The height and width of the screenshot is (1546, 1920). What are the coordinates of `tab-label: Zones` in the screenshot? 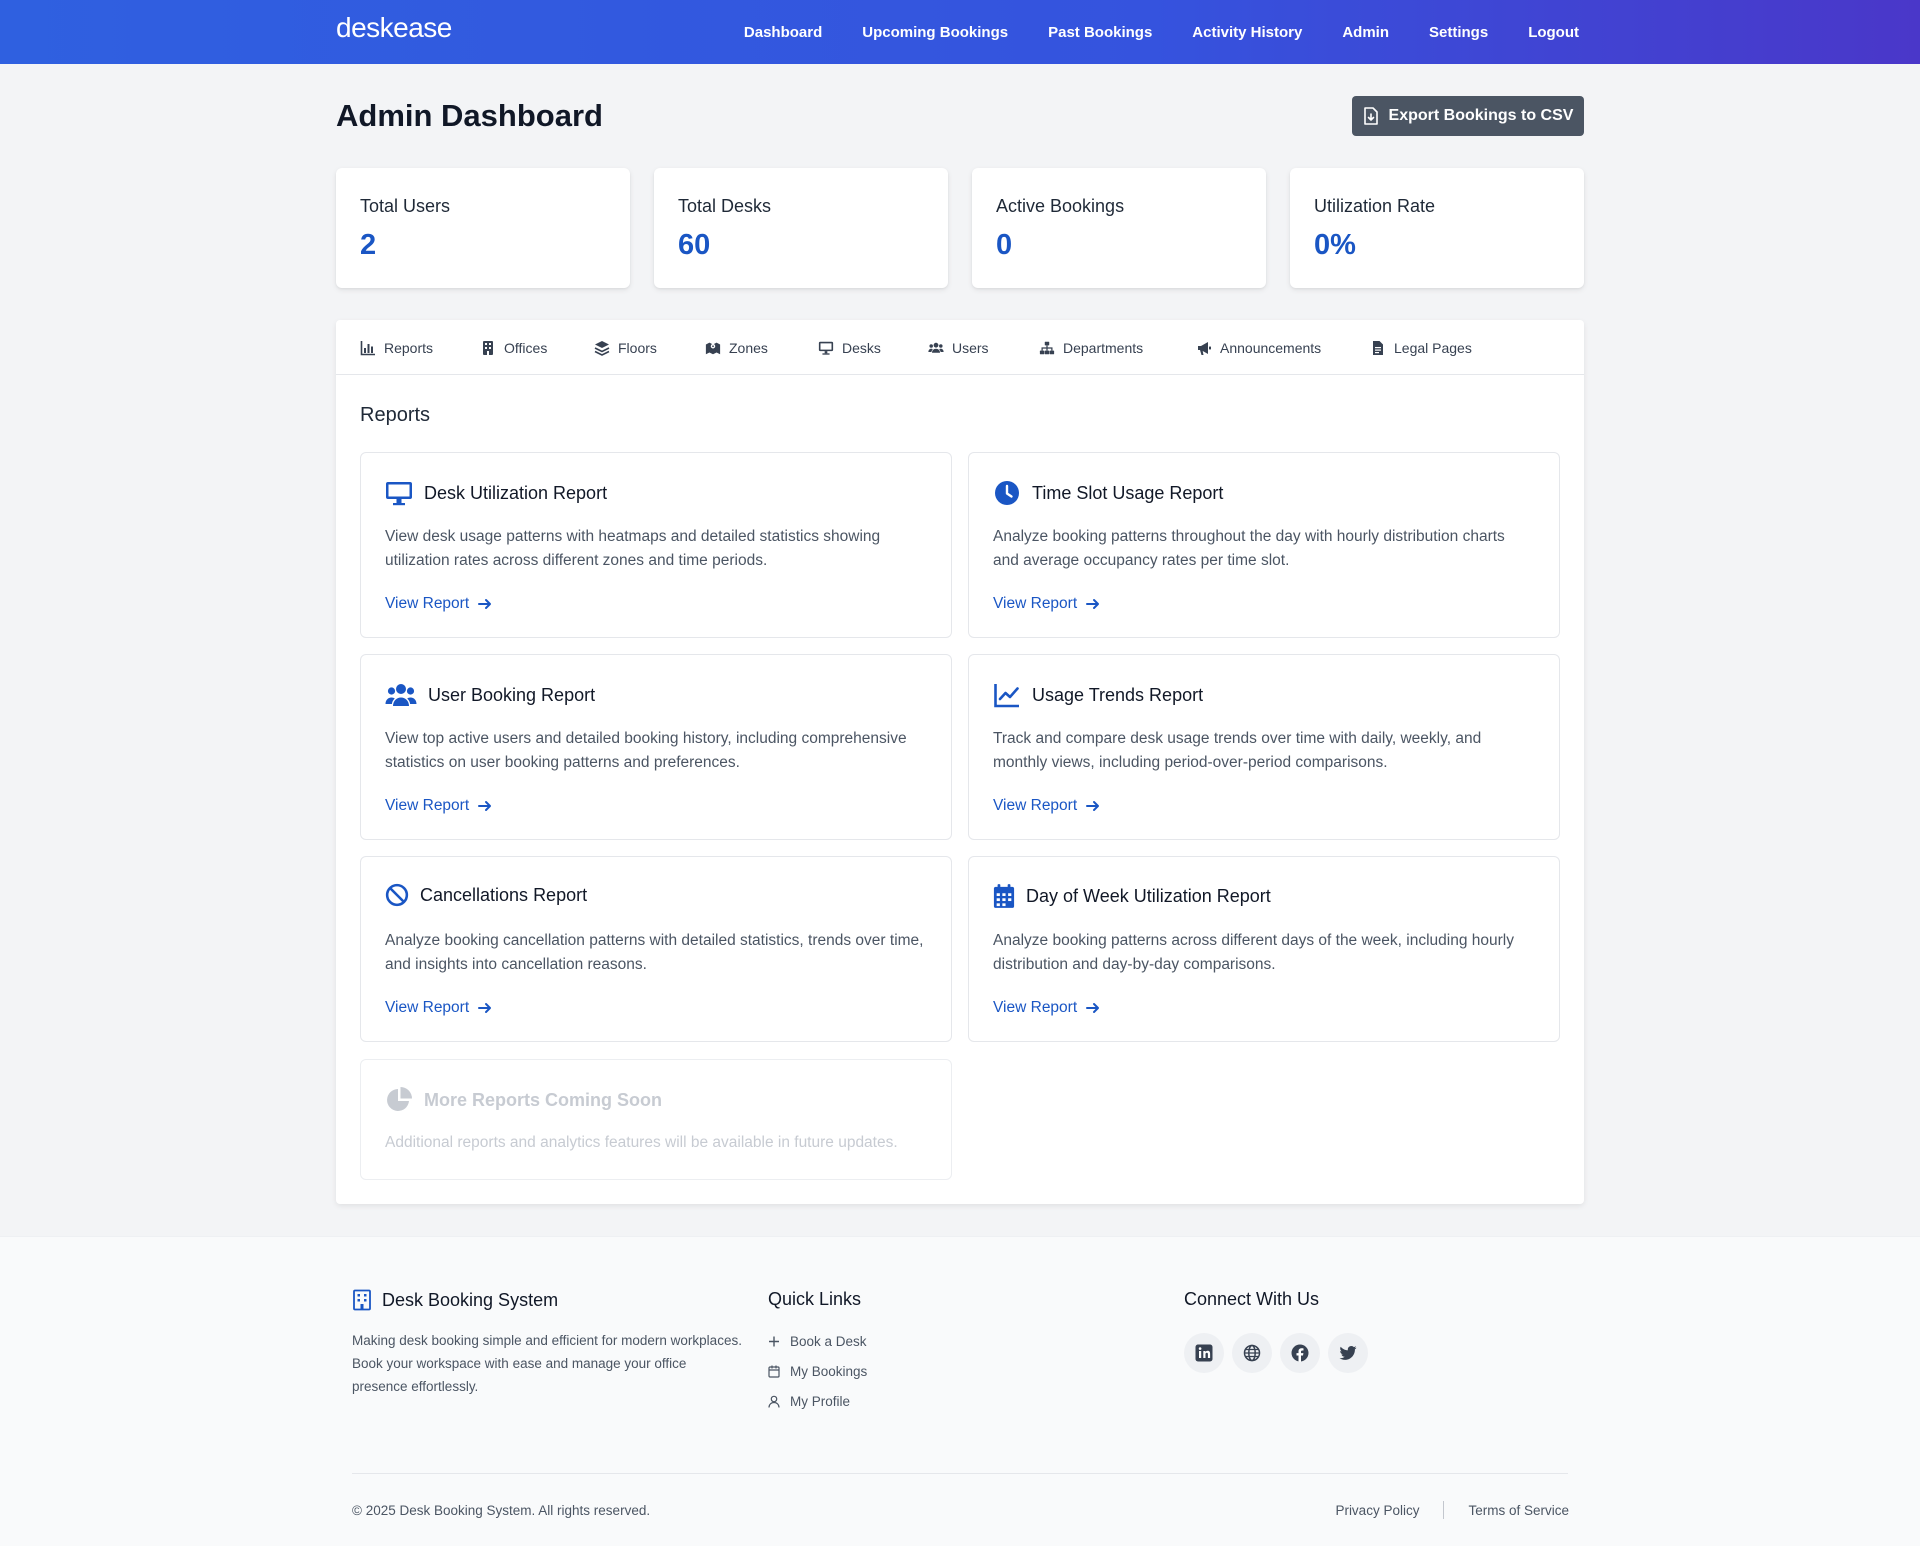 It's located at (748, 347).